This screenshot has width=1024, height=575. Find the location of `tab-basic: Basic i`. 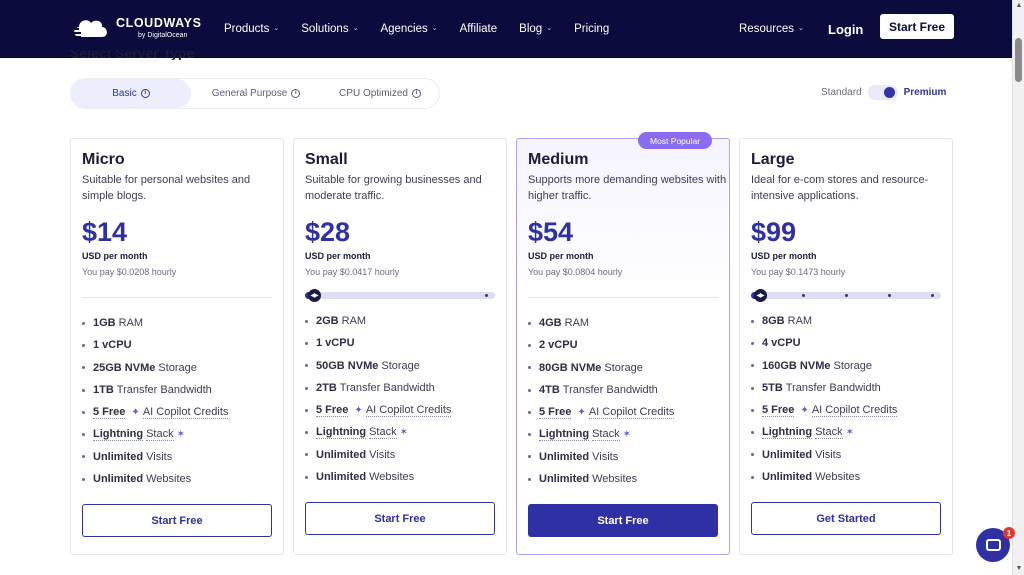

tab-basic: Basic i is located at coordinates (131, 93).